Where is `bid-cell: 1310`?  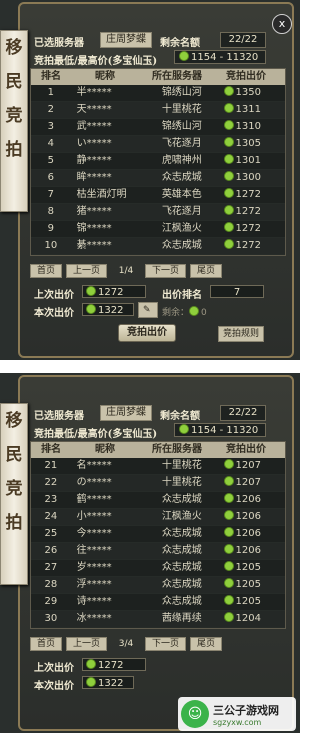
bid-cell: 1310 is located at coordinates (253, 127).